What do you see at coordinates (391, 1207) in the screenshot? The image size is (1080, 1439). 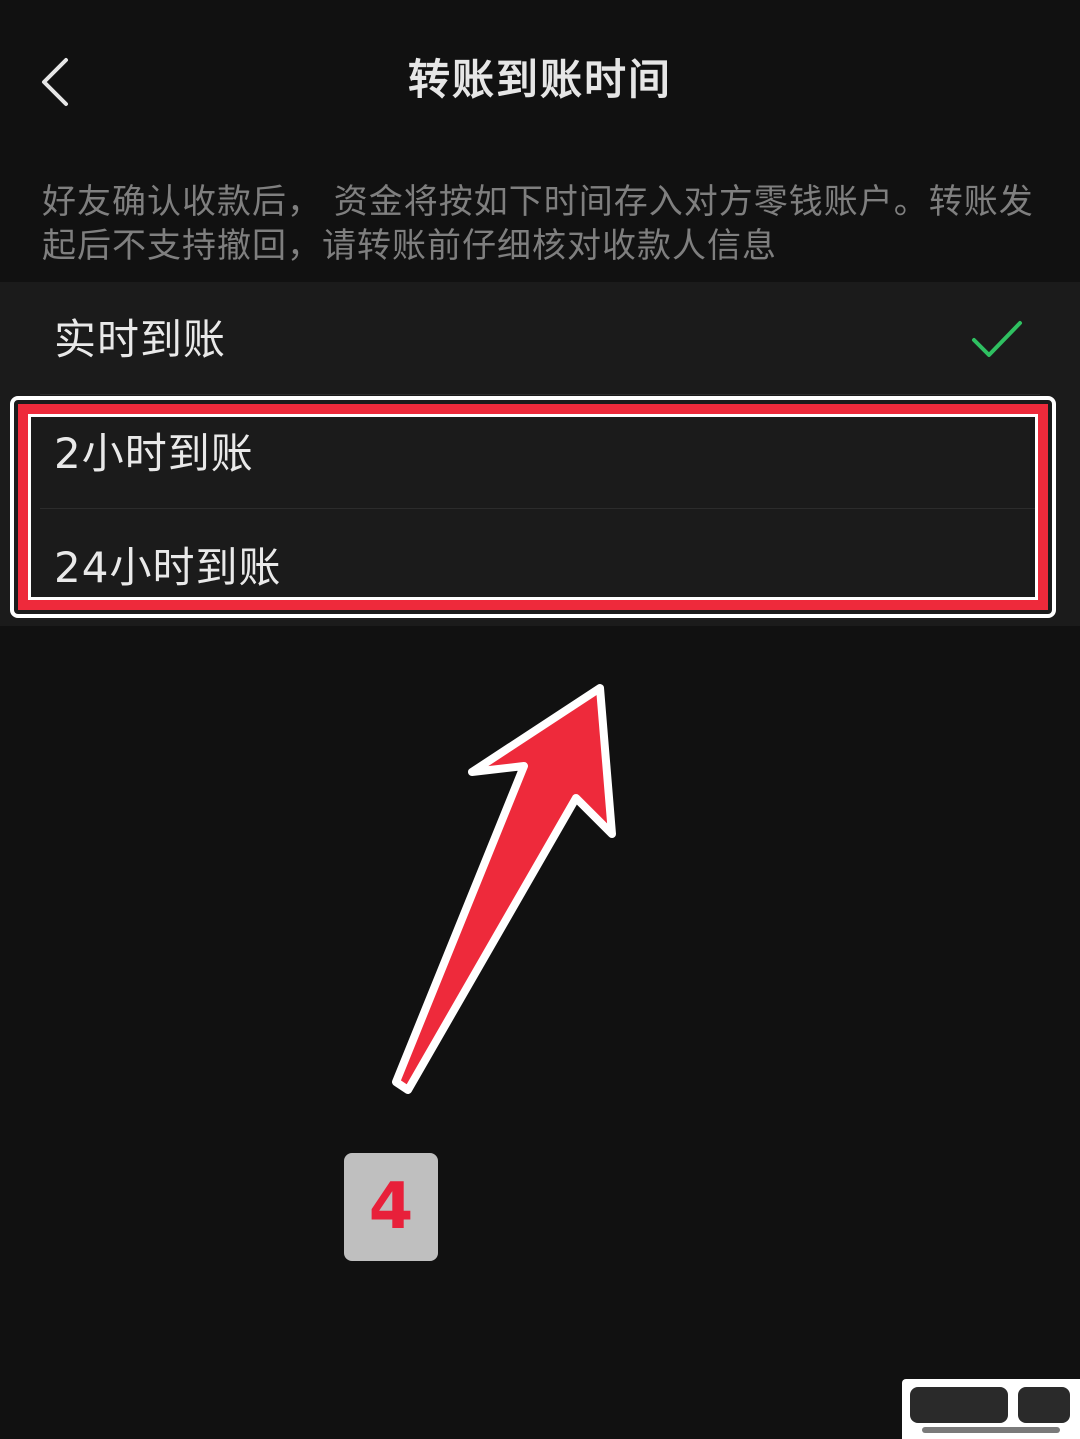 I see `step-badge: 4` at bounding box center [391, 1207].